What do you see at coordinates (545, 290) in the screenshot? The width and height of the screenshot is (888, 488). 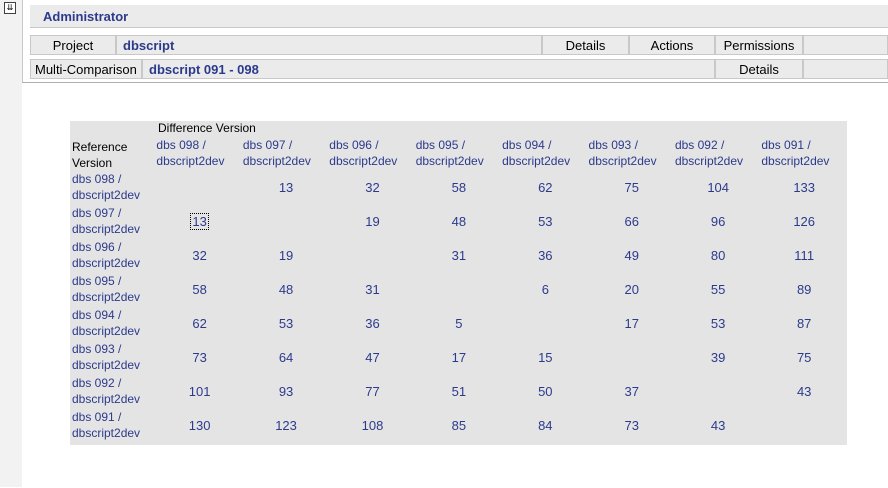 I see `diff-cell: 6` at bounding box center [545, 290].